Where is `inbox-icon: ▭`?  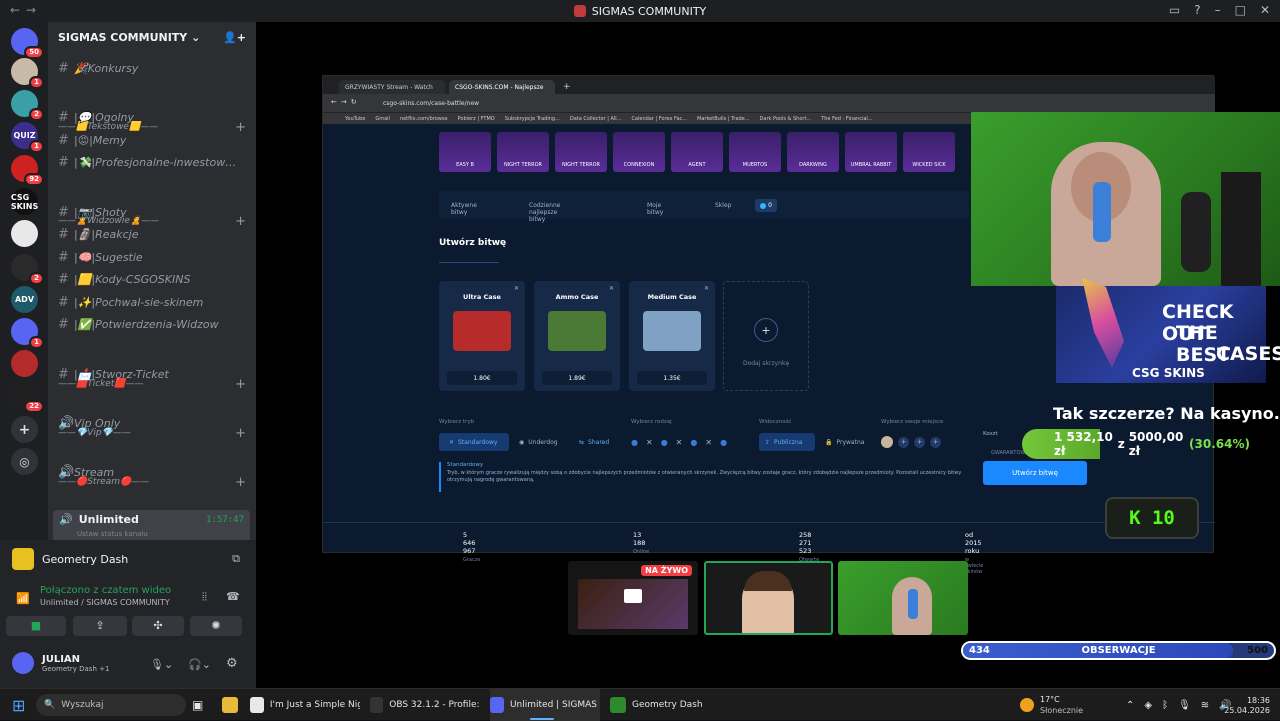 inbox-icon: ▭ is located at coordinates (1174, 10).